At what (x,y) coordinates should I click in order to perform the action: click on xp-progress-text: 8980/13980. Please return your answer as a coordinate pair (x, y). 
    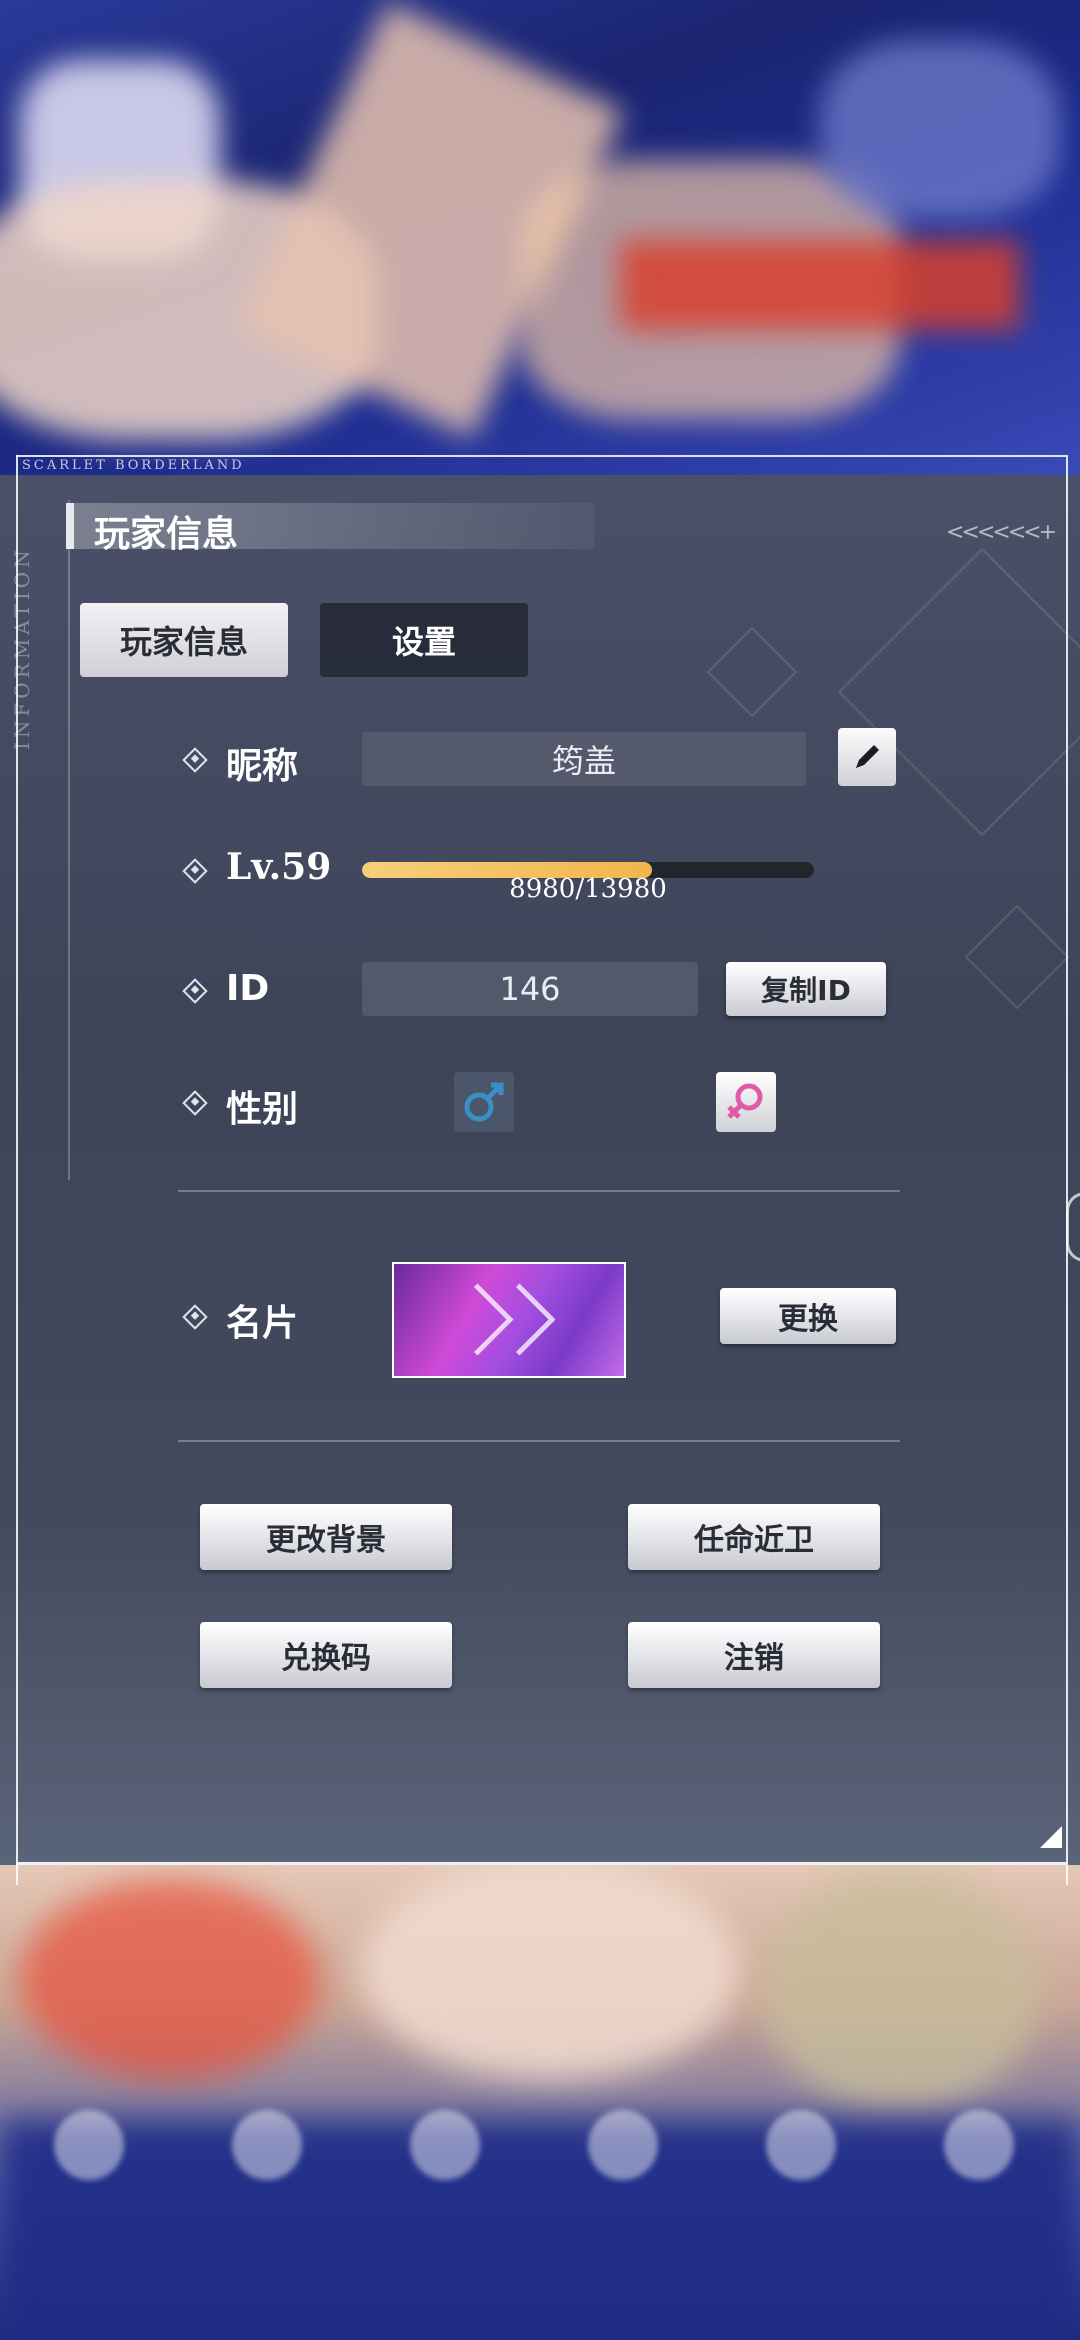
    Looking at the image, I should click on (588, 889).